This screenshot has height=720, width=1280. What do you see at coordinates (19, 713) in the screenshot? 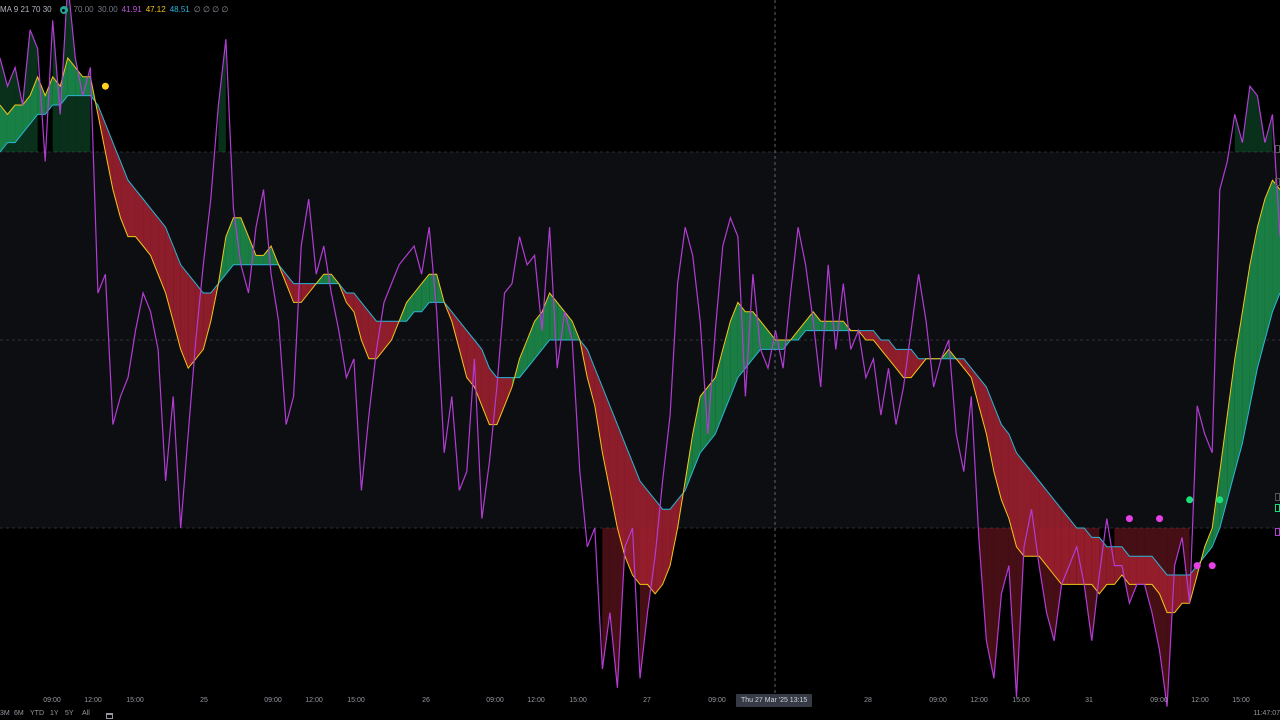
I see `range-6m-button: 6M` at bounding box center [19, 713].